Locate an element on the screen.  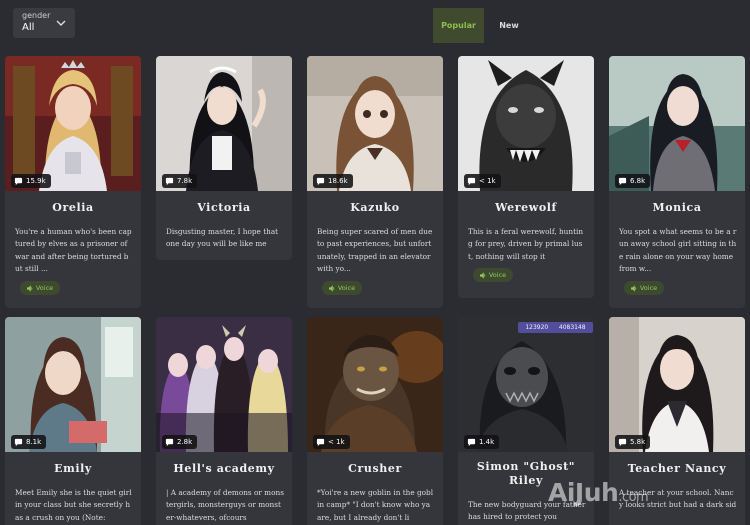
character-name: Orelia is located at coordinates (73, 207).